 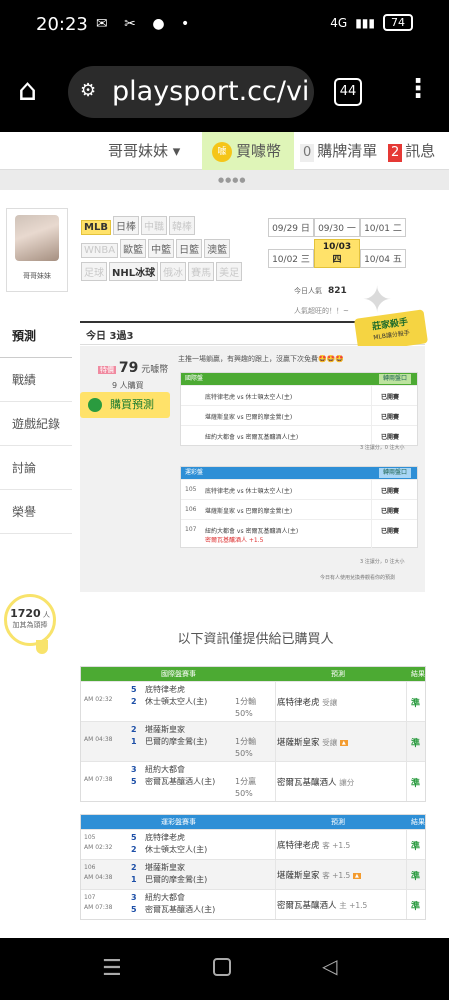 I want to click on league-nfl: 美足, so click(x=229, y=271).